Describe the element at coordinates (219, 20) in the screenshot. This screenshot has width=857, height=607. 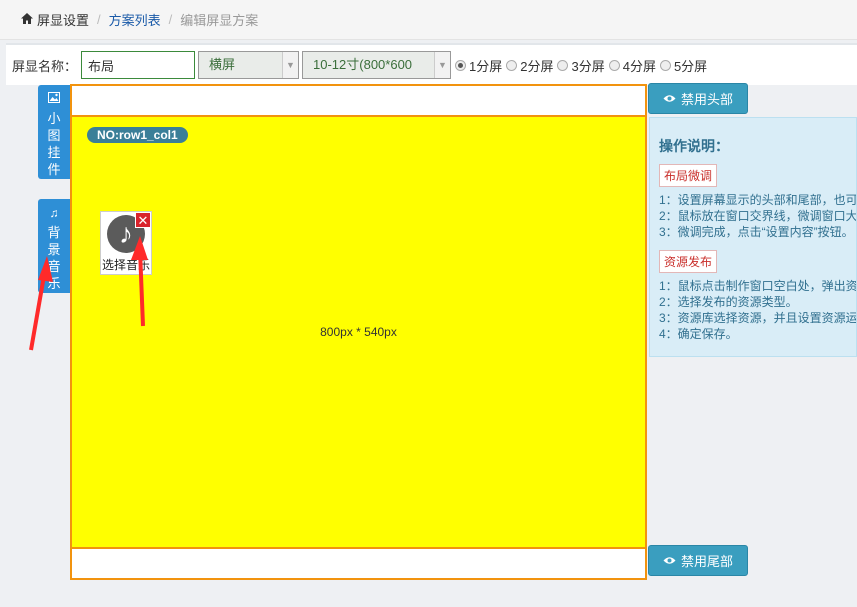
I see `breadcrumb-current: 编辑屏显方案` at that location.